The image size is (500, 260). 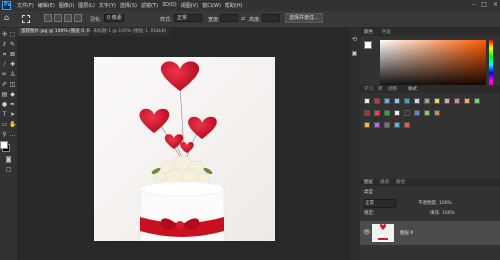 What do you see at coordinates (66, 5) in the screenshot?
I see `menu-image: 图像(I)` at bounding box center [66, 5].